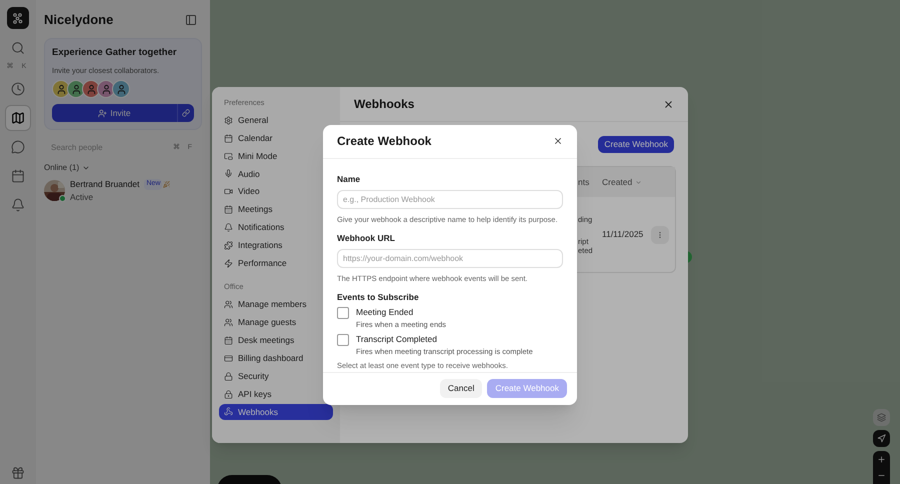 The width and height of the screenshot is (900, 484). Describe the element at coordinates (385, 312) in the screenshot. I see `event-title: Meeting Ended` at that location.